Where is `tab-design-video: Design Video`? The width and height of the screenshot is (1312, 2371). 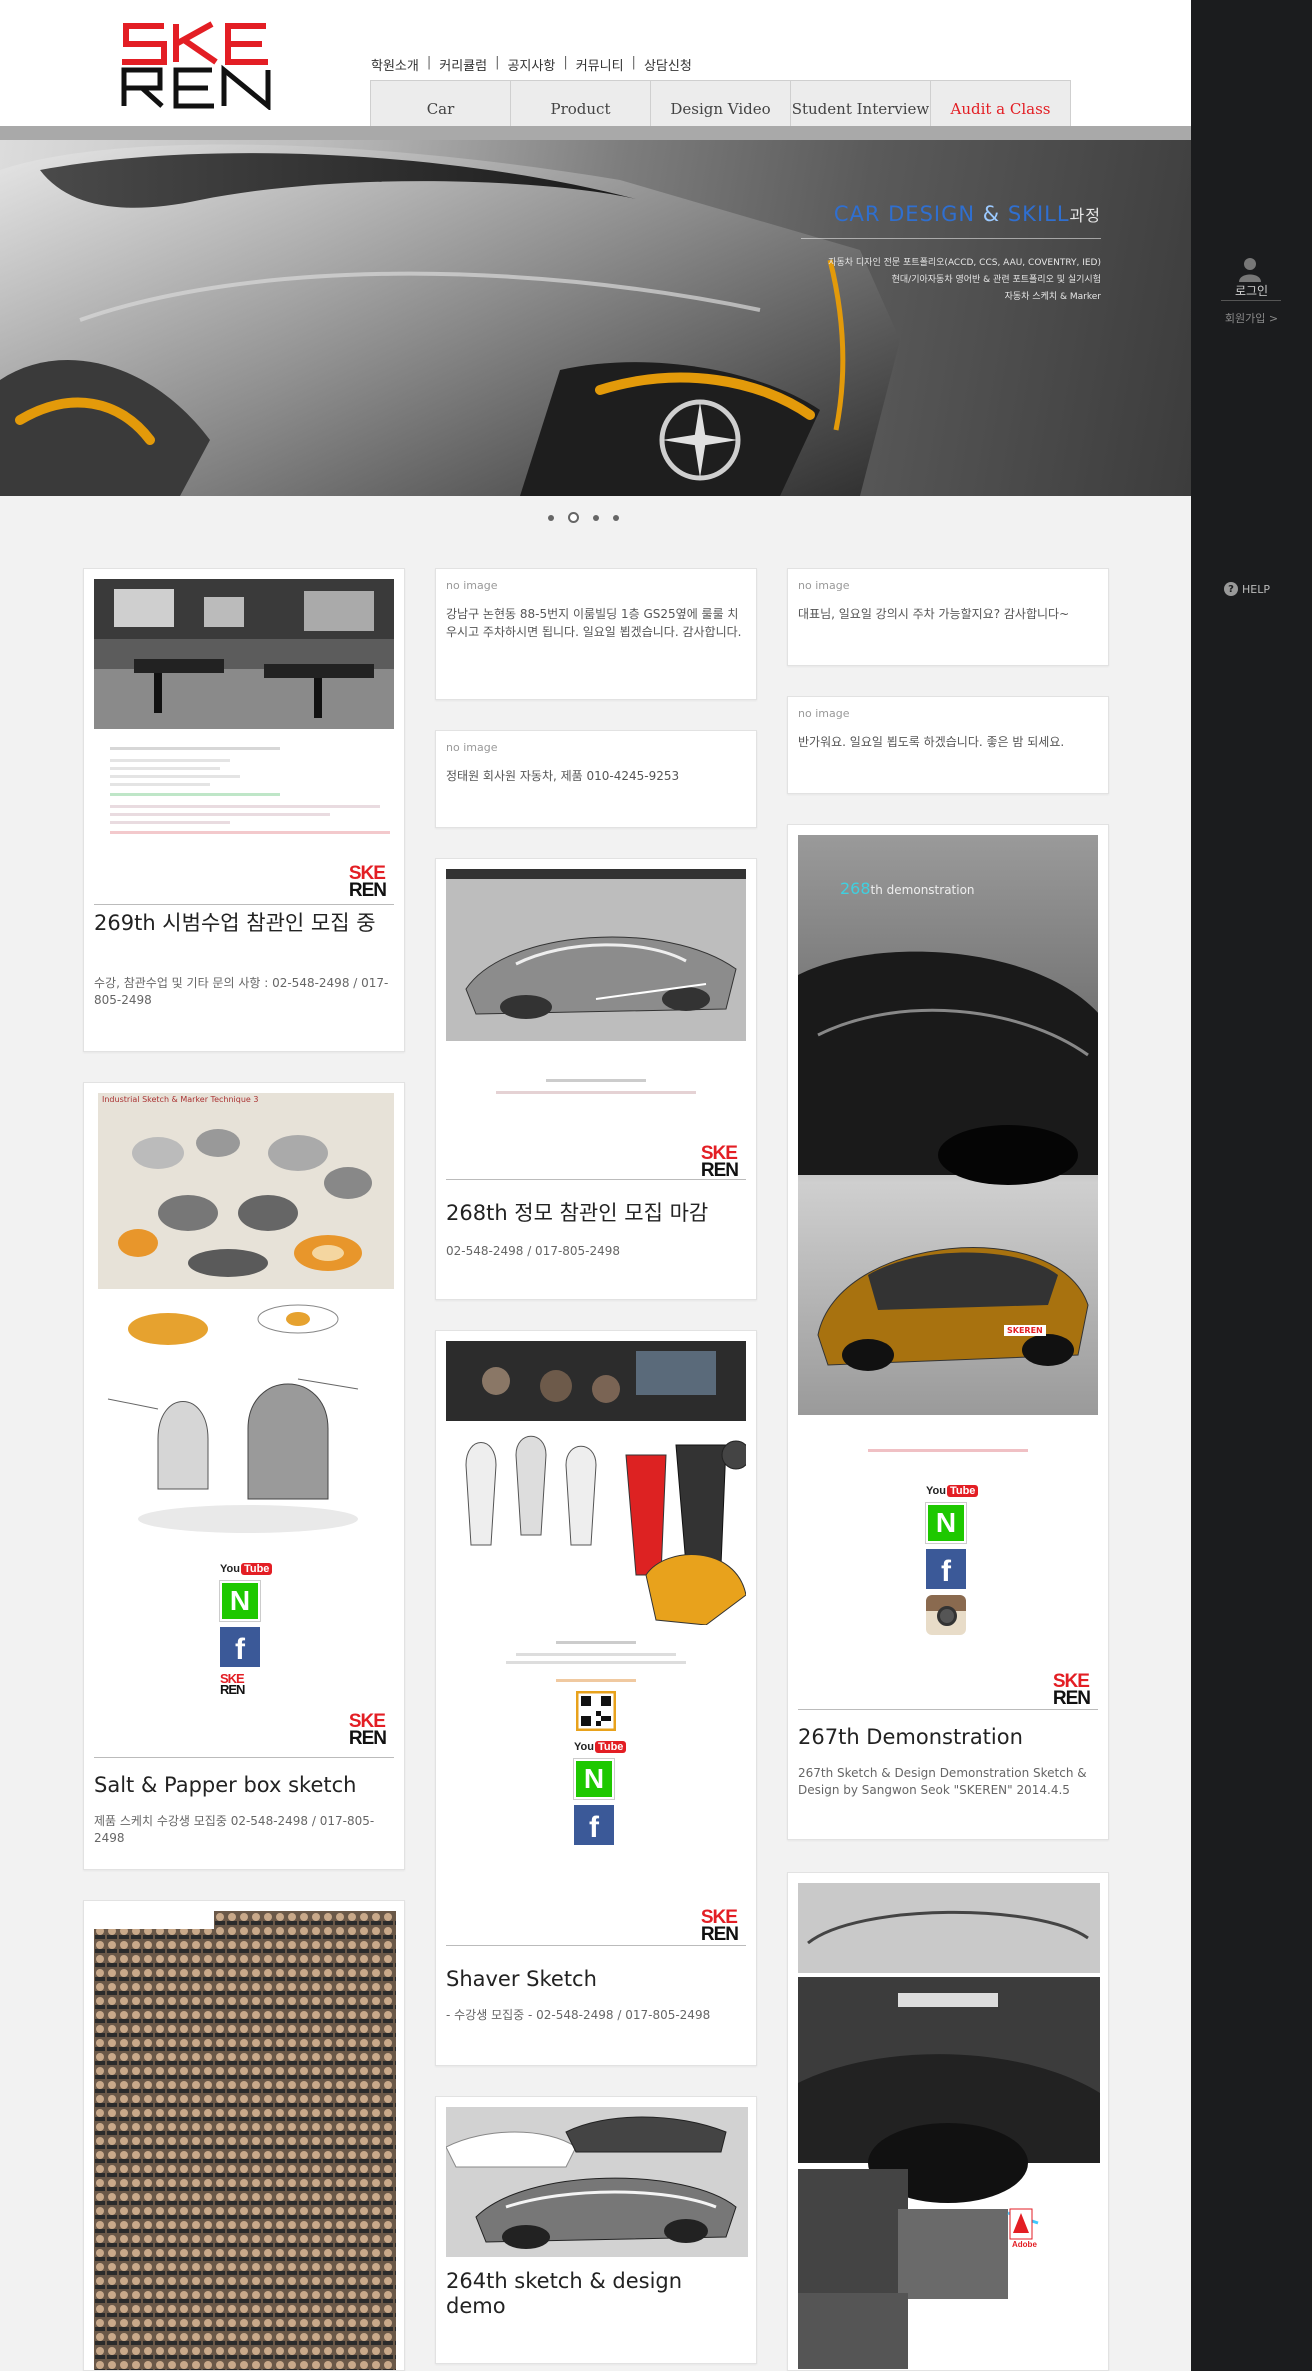
tab-design-video: Design Video is located at coordinates (720, 103).